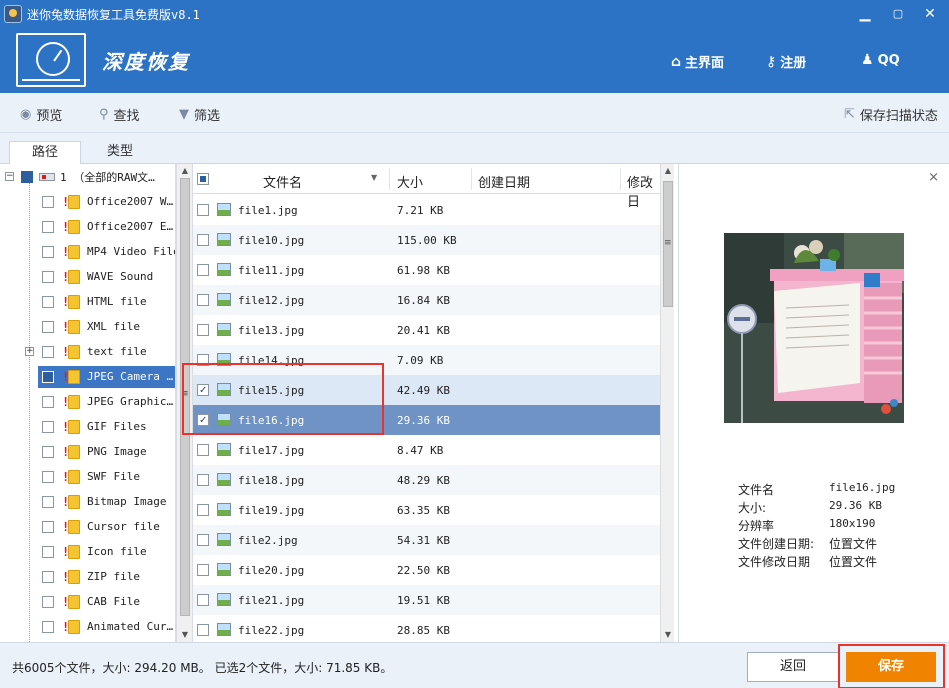 This screenshot has width=949, height=688. Describe the element at coordinates (426, 540) in the screenshot. I see `file-row: file2.jpg 54.31 KB` at that location.